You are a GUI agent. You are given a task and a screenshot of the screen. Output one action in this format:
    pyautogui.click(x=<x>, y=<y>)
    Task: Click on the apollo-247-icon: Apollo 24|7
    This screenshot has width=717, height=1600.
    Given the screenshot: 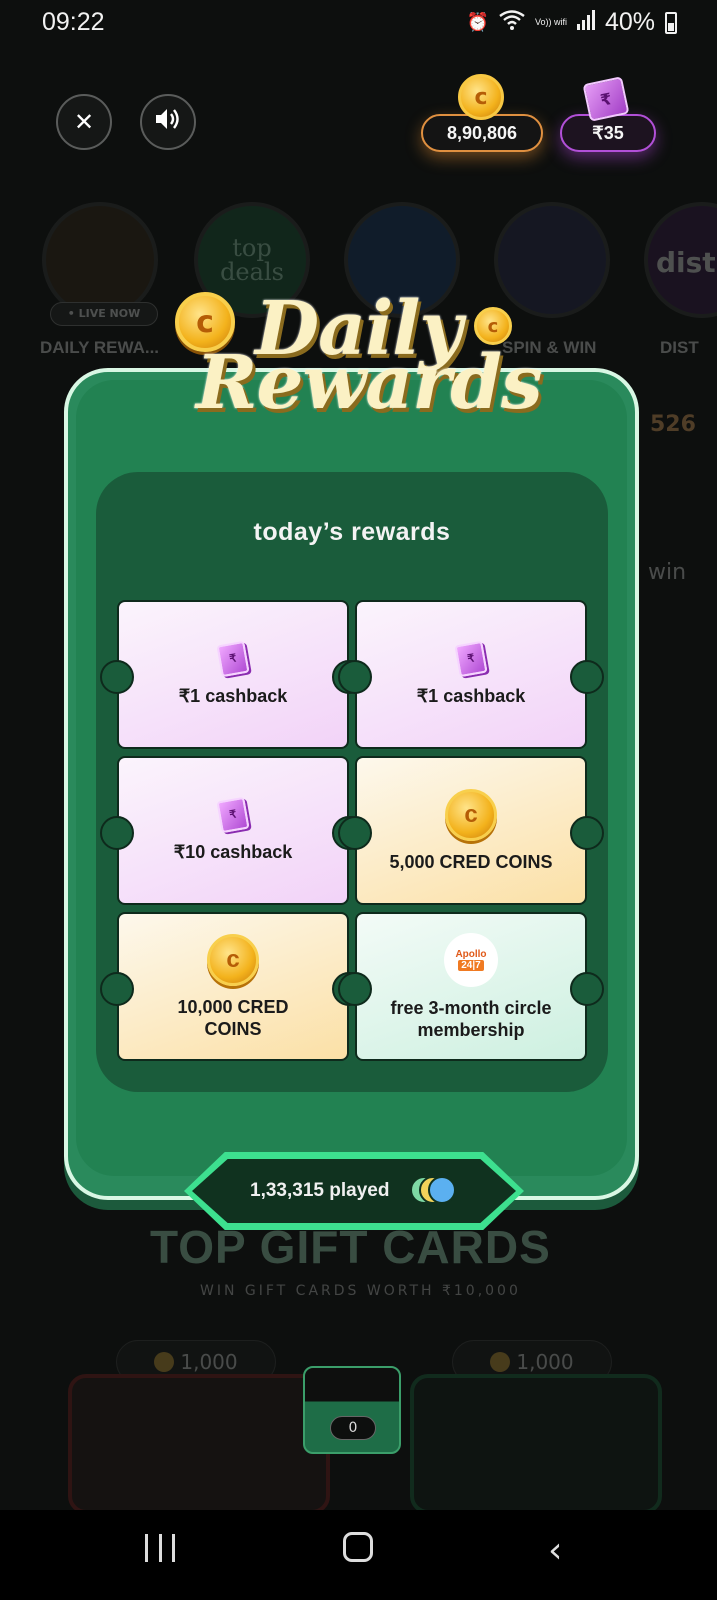 What is the action you would take?
    pyautogui.click(x=471, y=959)
    